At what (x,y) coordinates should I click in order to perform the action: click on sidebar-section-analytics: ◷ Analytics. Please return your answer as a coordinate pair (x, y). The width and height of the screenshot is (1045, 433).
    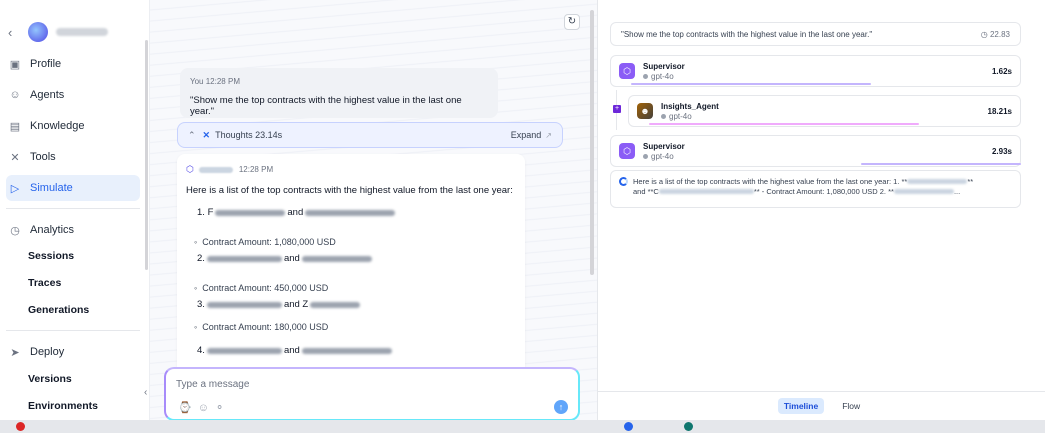
    Looking at the image, I should click on (73, 230).